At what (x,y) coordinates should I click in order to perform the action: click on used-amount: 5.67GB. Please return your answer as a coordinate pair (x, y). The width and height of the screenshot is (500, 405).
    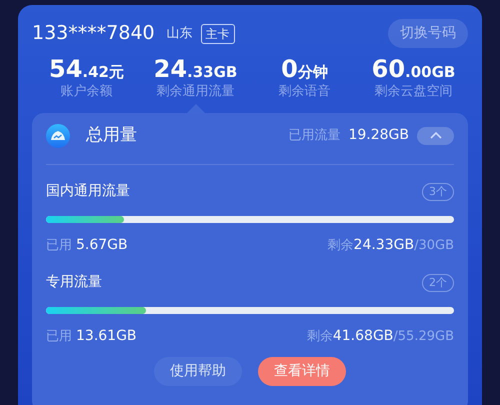
    Looking at the image, I should click on (102, 246).